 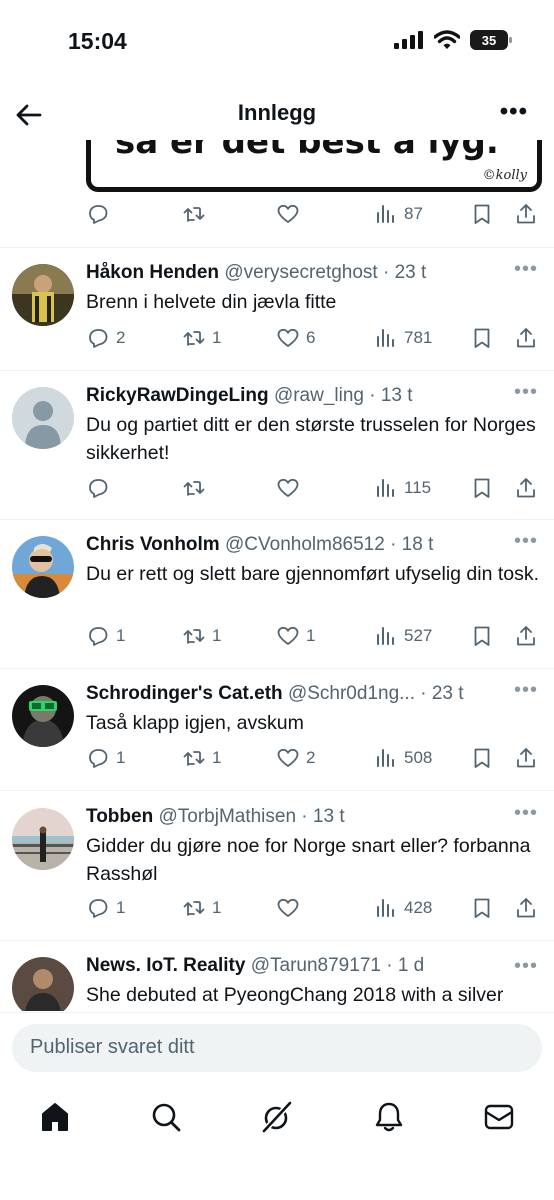 I want to click on author-name: Chris Vonholm, so click(x=153, y=544).